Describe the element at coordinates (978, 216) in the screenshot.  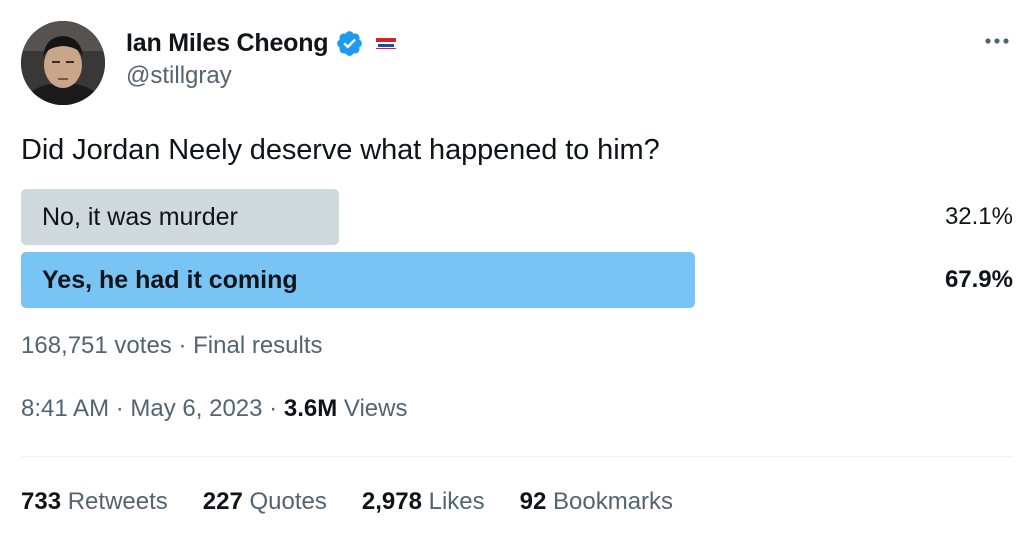
I see `poll-option-percent: 32.1%` at that location.